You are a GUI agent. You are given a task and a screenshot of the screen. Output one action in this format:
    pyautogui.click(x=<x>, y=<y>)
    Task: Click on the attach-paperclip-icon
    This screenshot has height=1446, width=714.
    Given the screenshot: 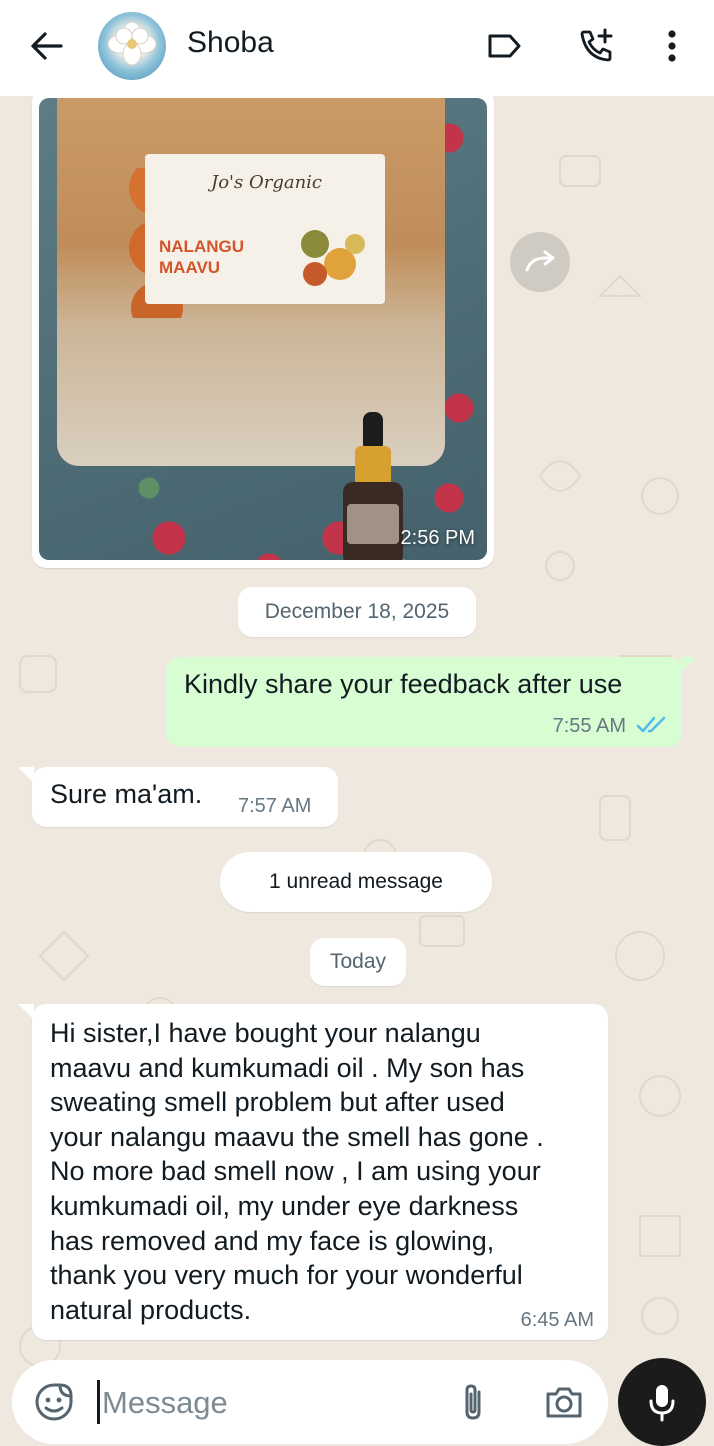 What is the action you would take?
    pyautogui.click(x=474, y=1402)
    